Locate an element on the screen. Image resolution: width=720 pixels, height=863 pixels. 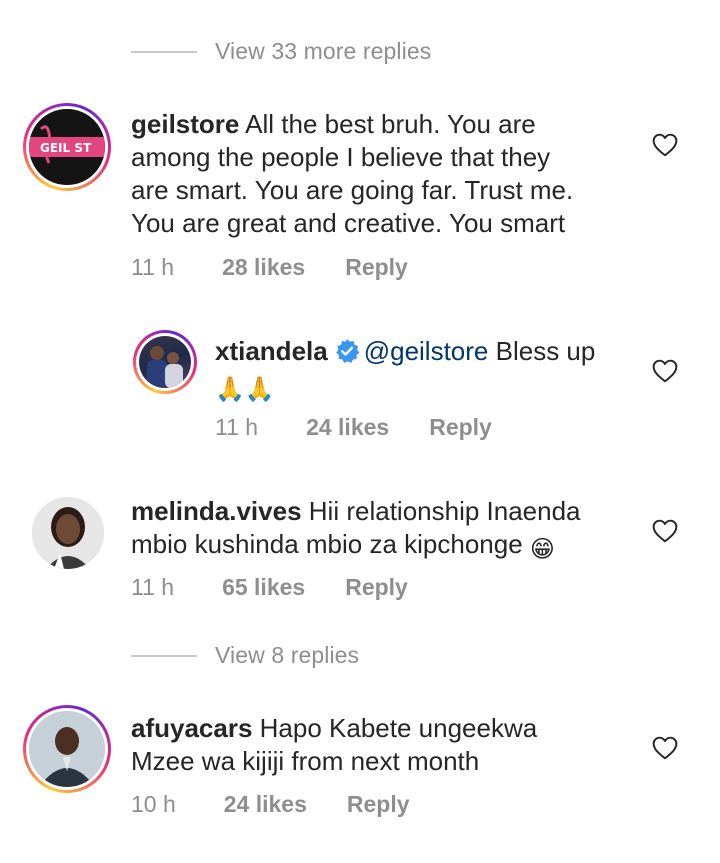
verified-badge-icon is located at coordinates (347, 351).